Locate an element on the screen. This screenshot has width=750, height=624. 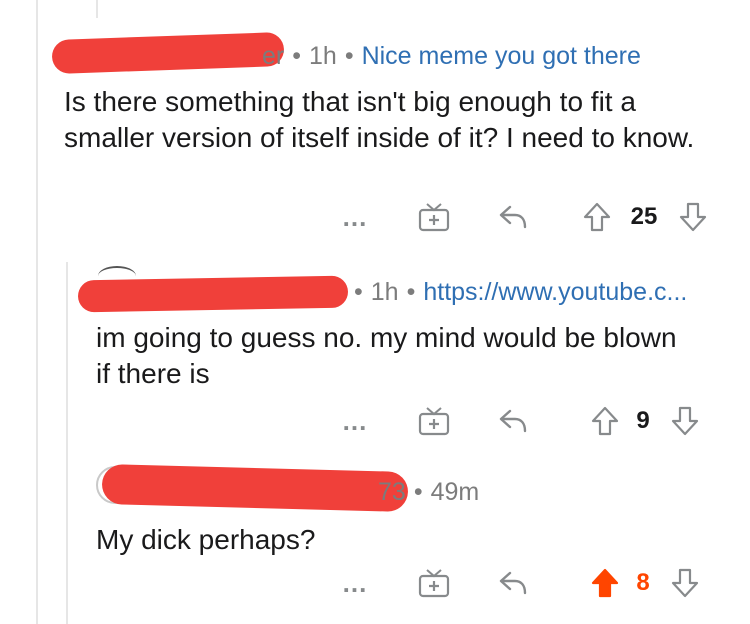
author-name-fragment: 73 is located at coordinates (392, 492).